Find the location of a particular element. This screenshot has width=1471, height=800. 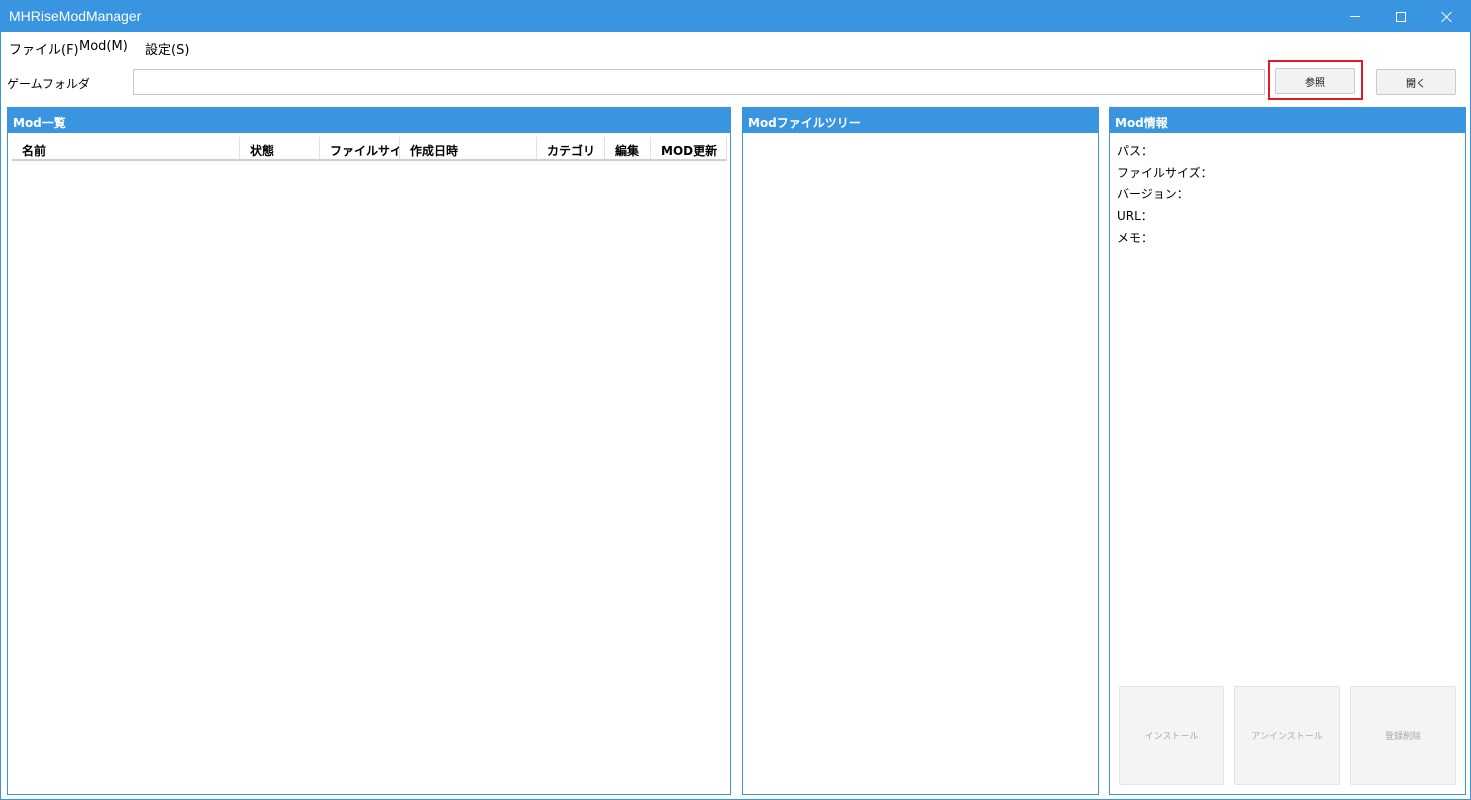

info-memo-label: メモ： is located at coordinates (1135, 238).